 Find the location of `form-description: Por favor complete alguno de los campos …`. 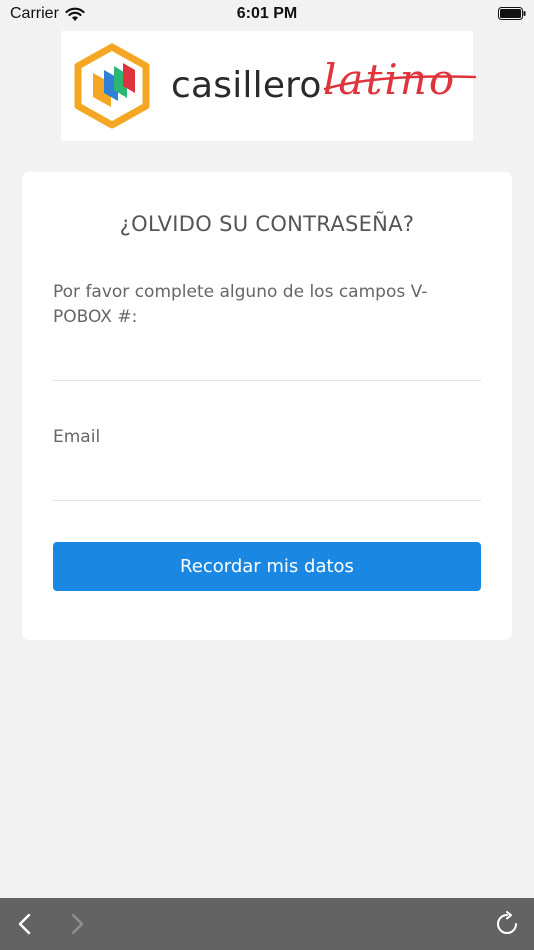

form-description: Por favor complete alguno de los campos … is located at coordinates (240, 304).